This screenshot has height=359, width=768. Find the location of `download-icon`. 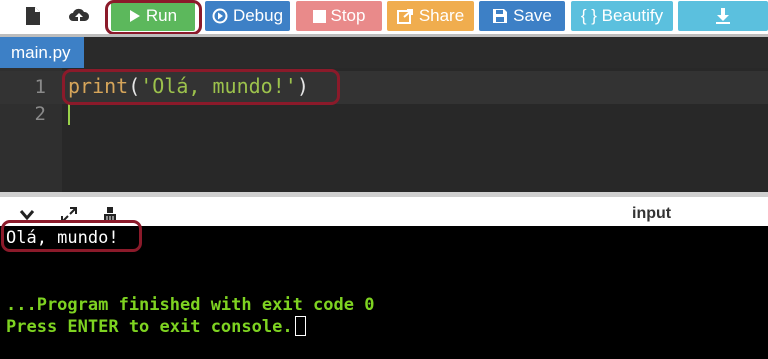

download-icon is located at coordinates (723, 16).